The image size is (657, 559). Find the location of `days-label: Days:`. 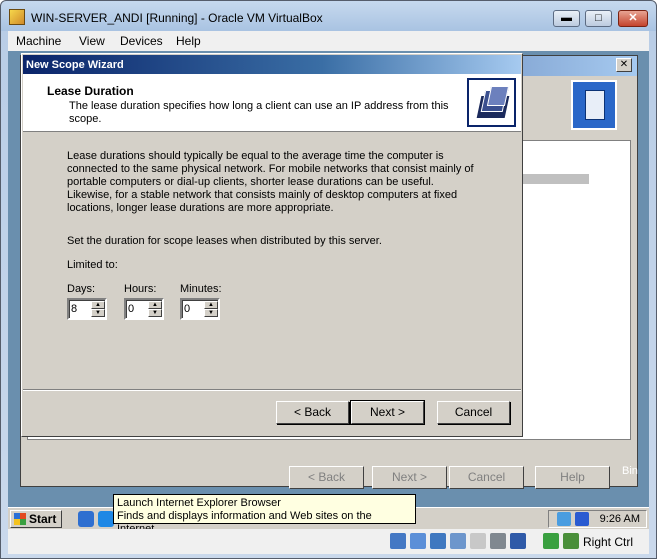

days-label: Days: is located at coordinates (81, 289).